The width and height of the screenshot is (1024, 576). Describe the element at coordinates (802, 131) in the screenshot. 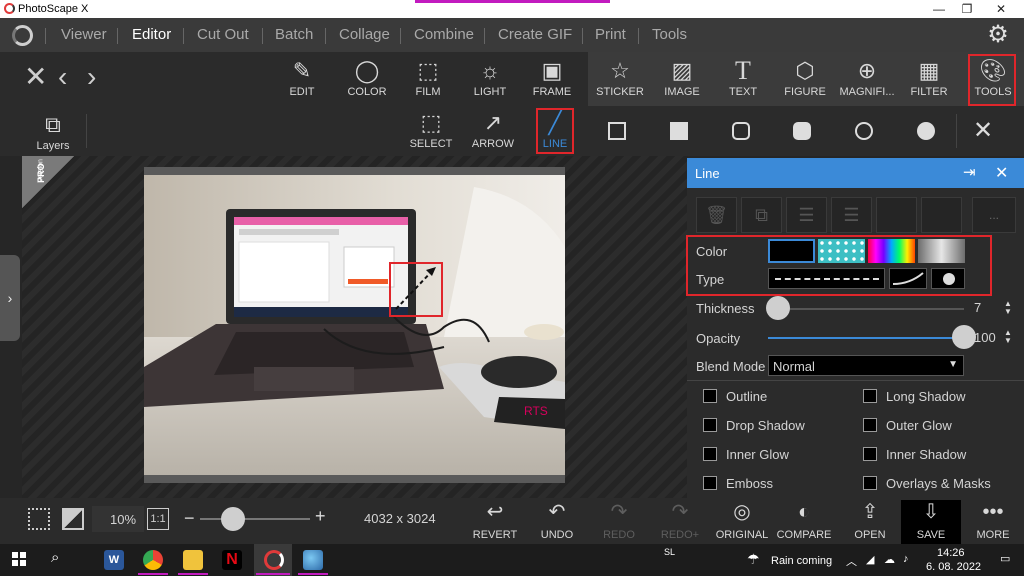

I see `rounded-rect-filled-icon` at that location.